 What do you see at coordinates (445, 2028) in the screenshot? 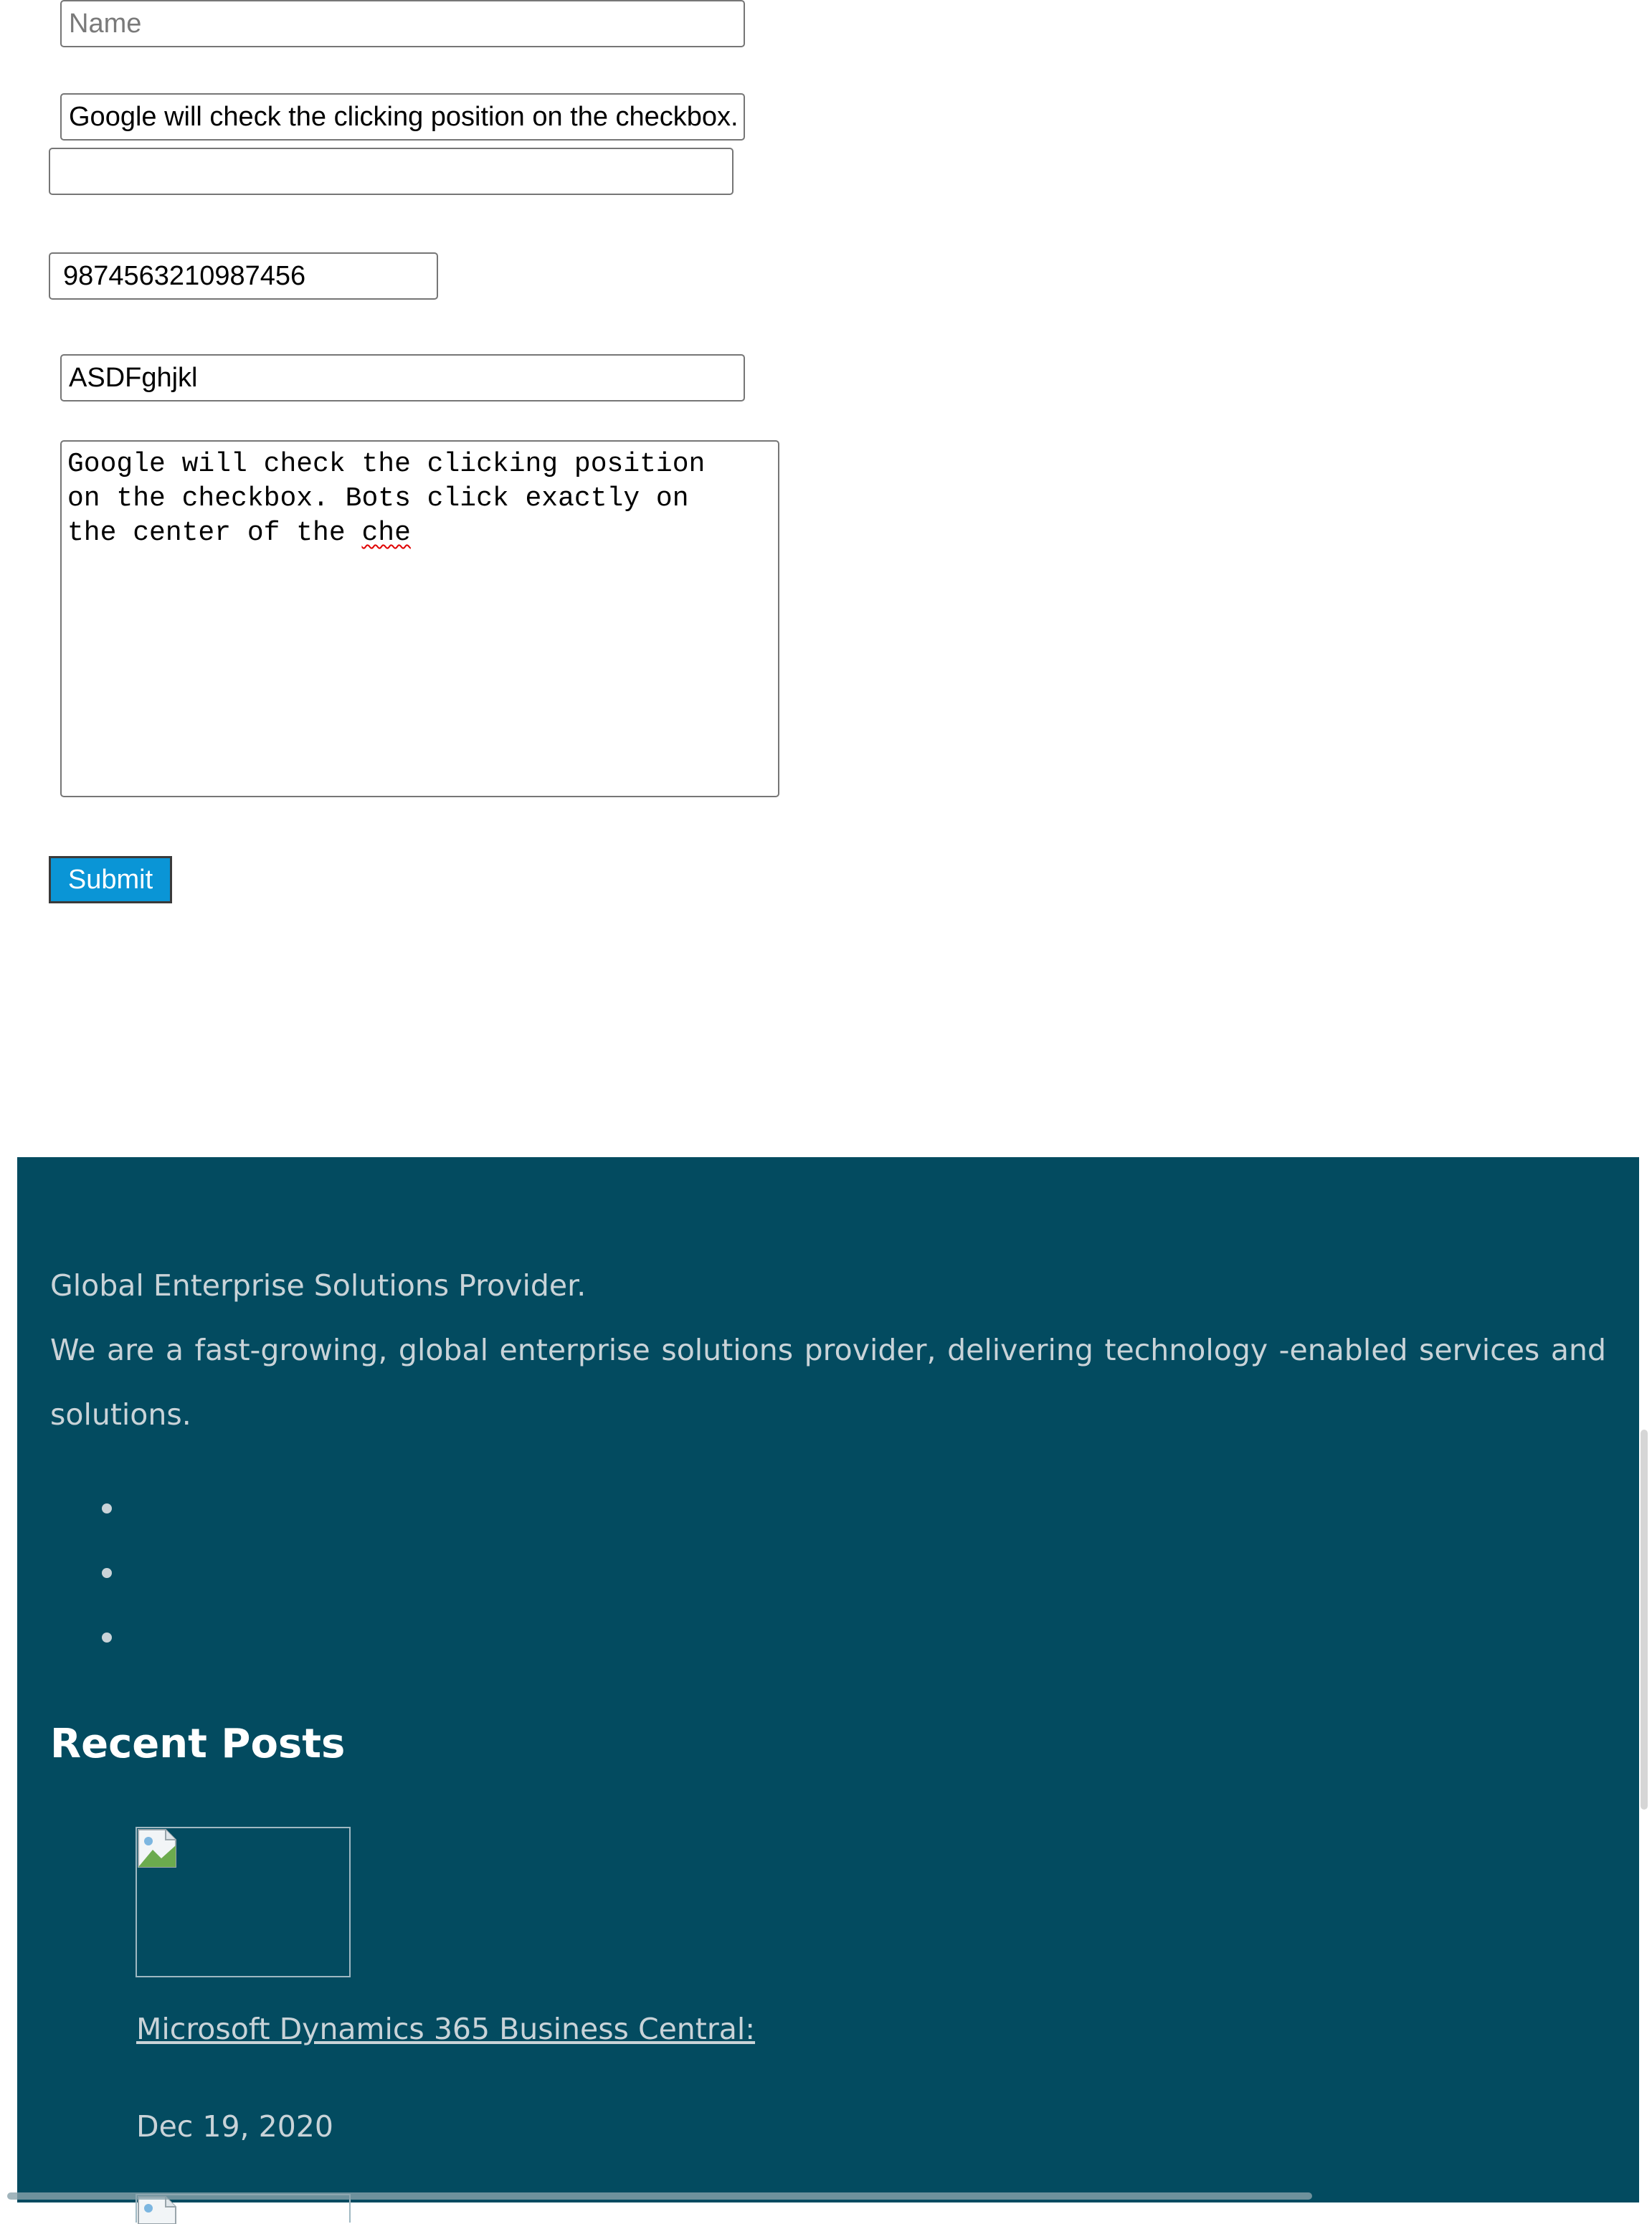
I see `post-title-link: Microsoft Dynamics 365 Business Central:` at bounding box center [445, 2028].